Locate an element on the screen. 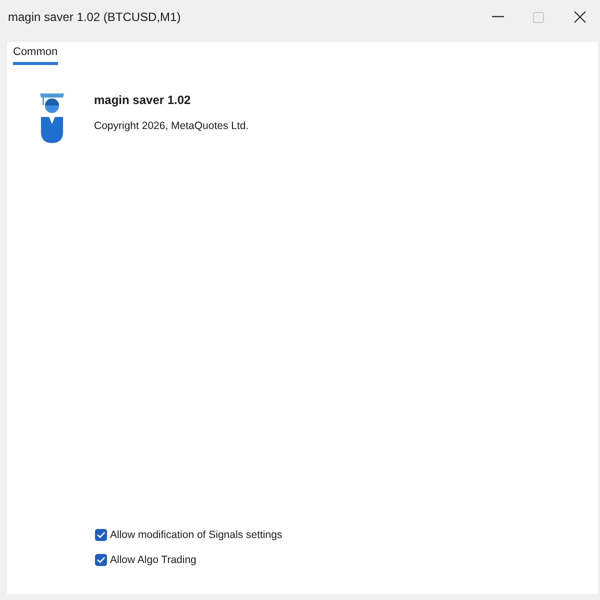 This screenshot has height=600, width=600. close-icon is located at coordinates (580, 17).